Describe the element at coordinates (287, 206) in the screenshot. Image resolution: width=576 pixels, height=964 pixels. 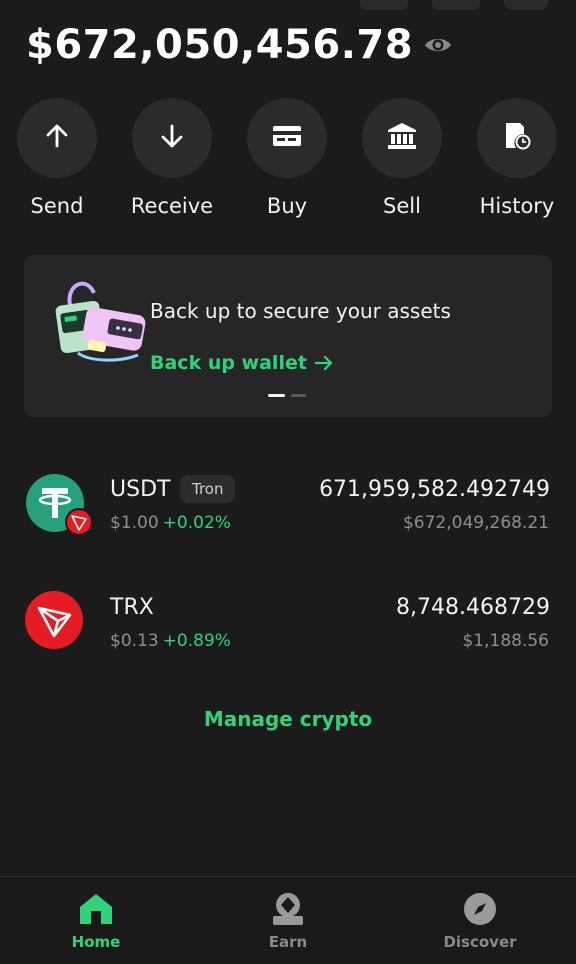
I see `buy-label: Buy` at that location.